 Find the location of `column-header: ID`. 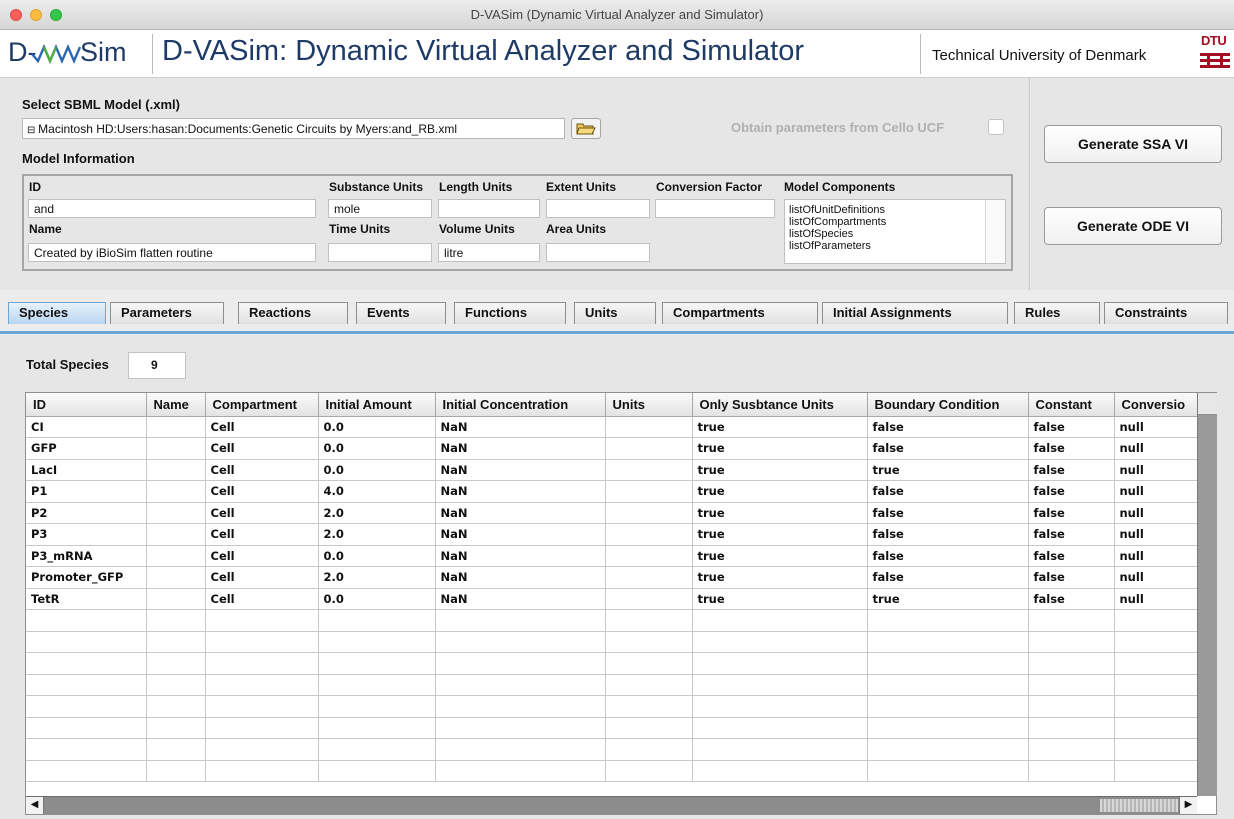

column-header: ID is located at coordinates (86, 405).